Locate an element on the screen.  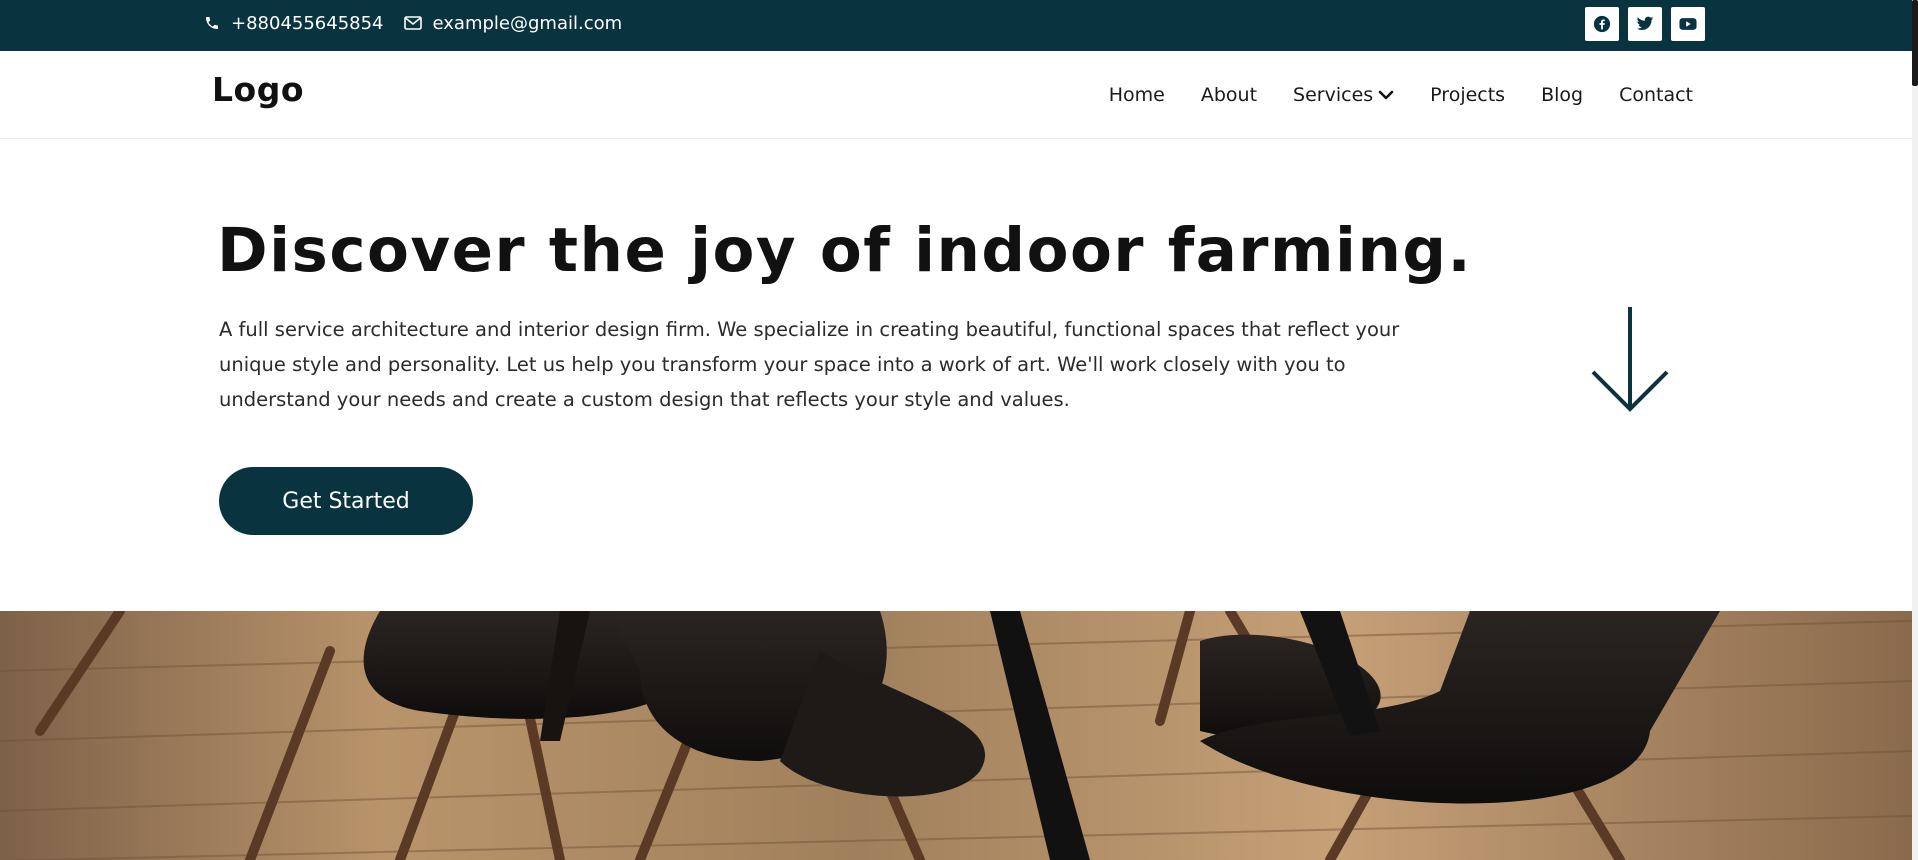
nav-services: Services is located at coordinates (1343, 95).